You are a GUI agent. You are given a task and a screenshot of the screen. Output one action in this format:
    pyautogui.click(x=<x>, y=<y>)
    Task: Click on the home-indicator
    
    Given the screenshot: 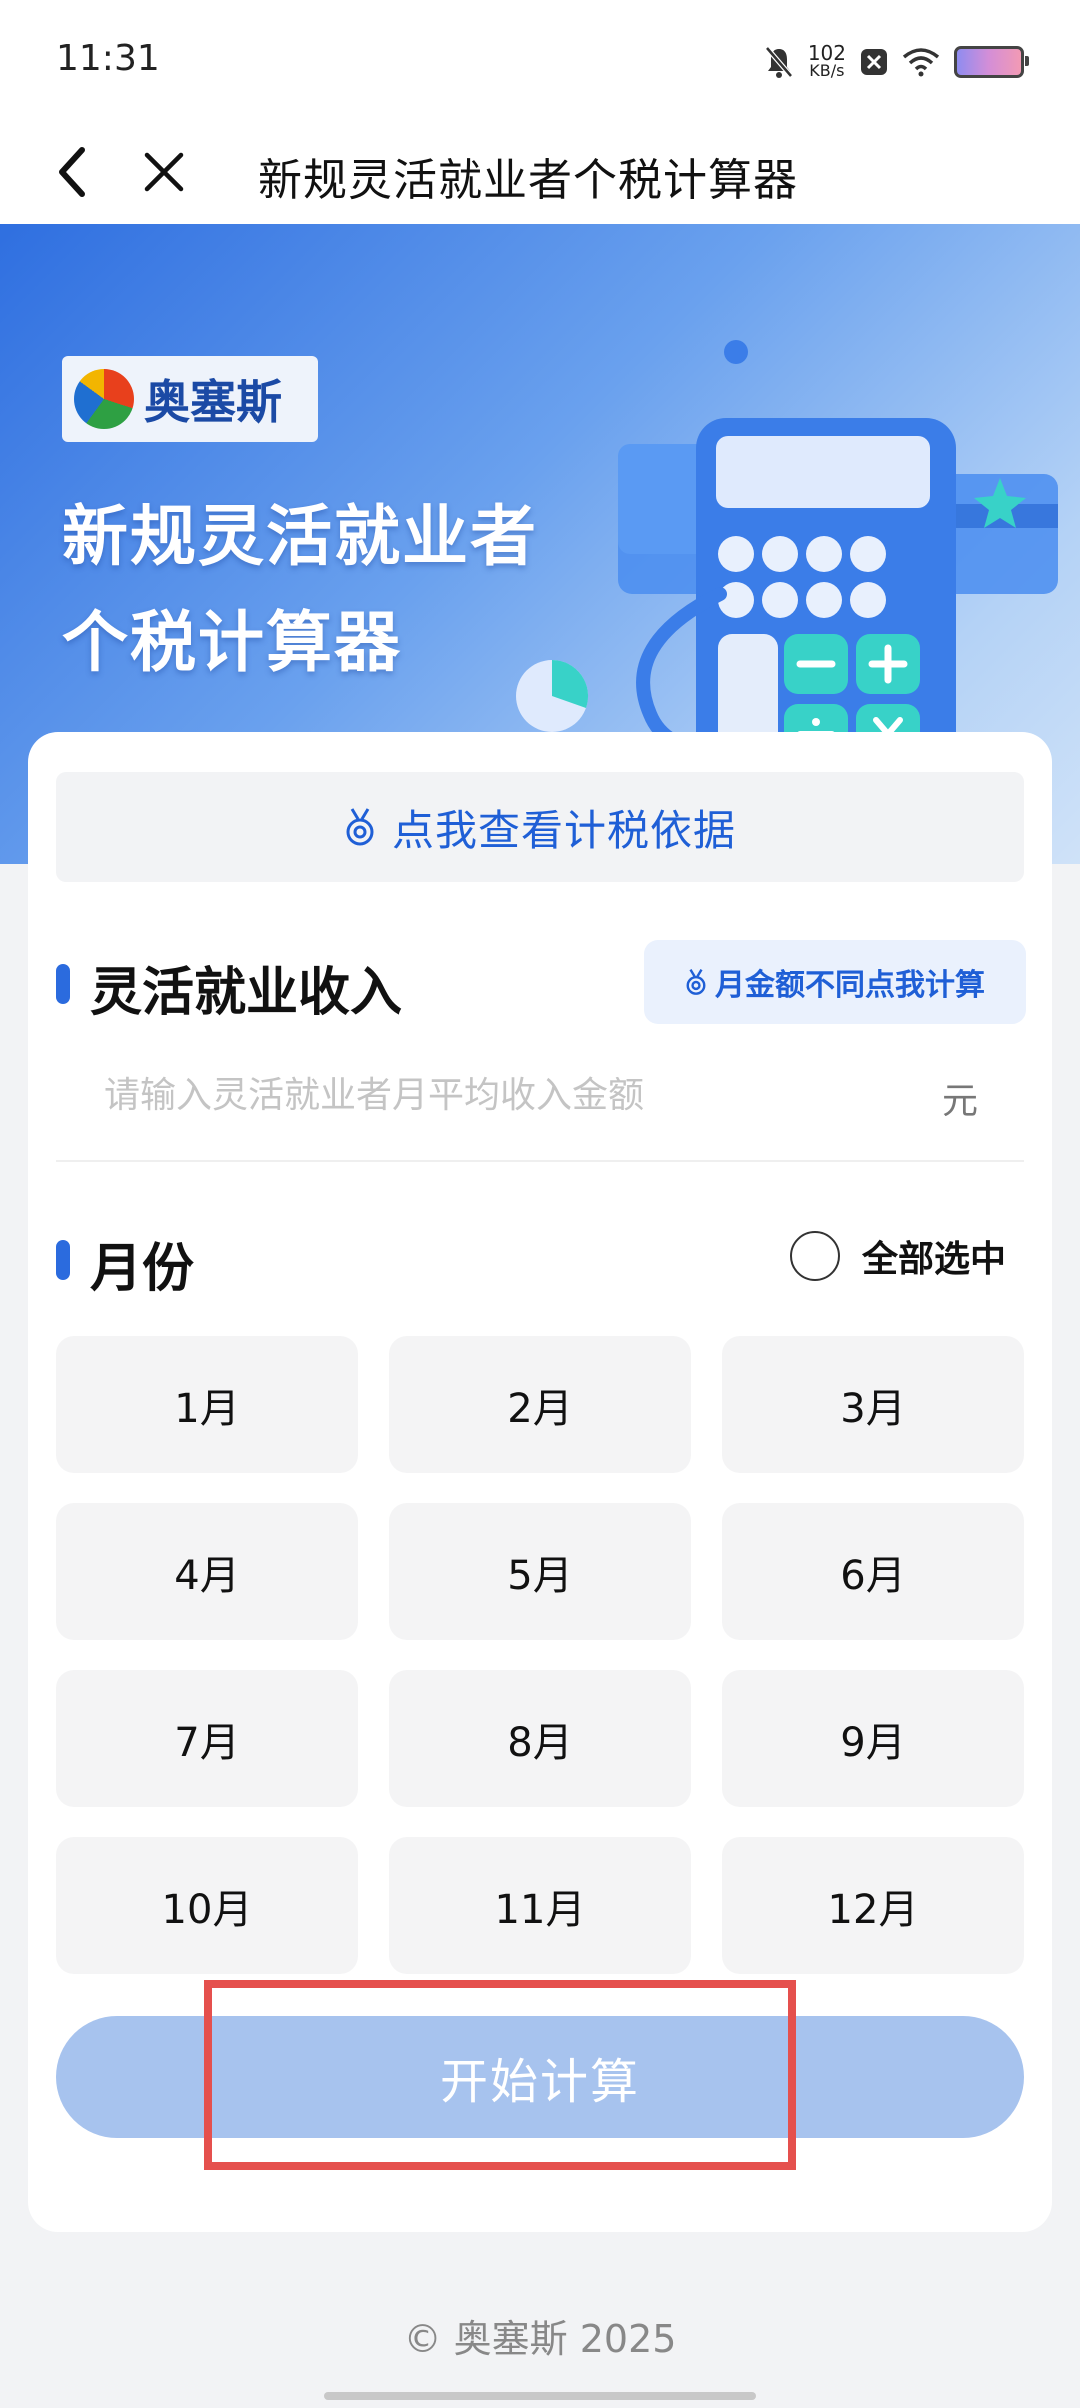 What is the action you would take?
    pyautogui.click(x=540, y=2396)
    